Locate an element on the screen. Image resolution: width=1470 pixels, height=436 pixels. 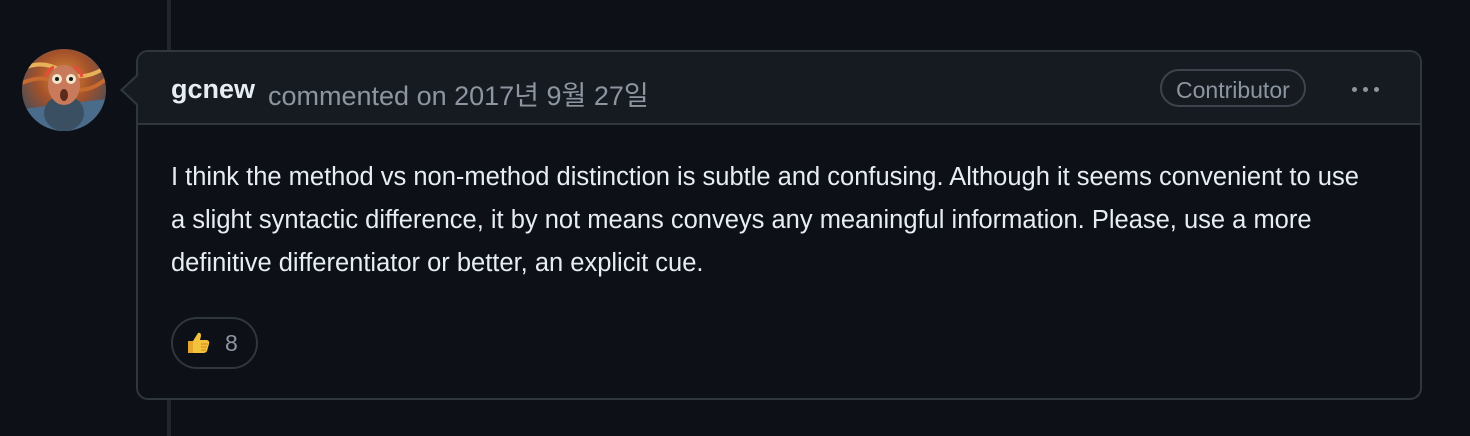
reaction-thumbs-up-button: 8 is located at coordinates (214, 343).